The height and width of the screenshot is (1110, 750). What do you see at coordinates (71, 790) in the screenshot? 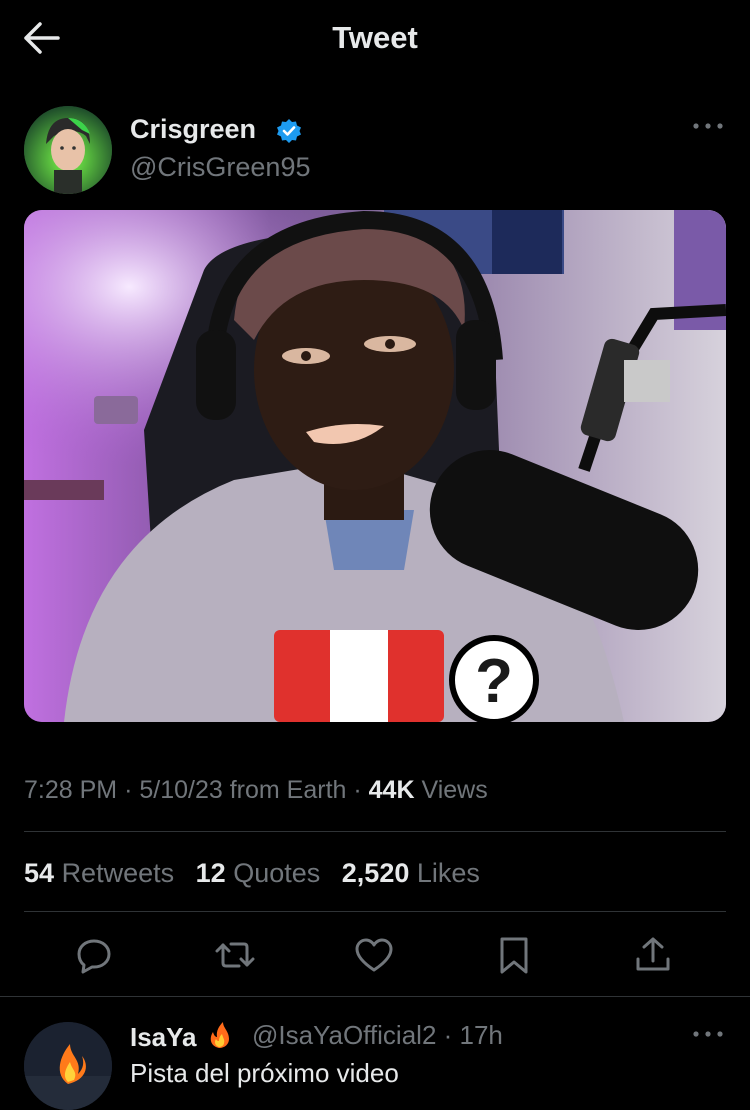
I see `tweet-time: 7:28 PM` at bounding box center [71, 790].